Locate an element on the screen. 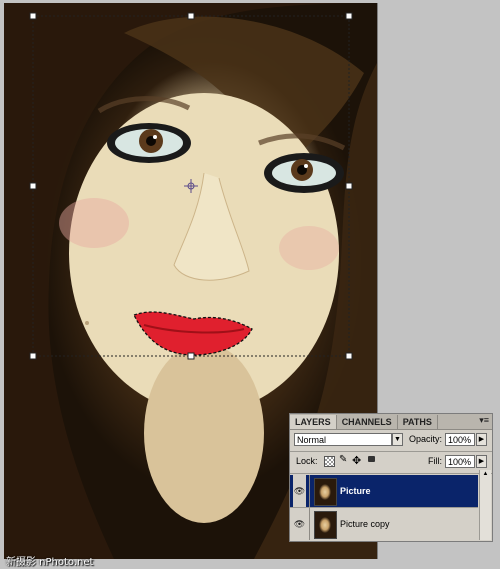 Image resolution: width=500 pixels, height=569 pixels. tab-paths: PATHS is located at coordinates (418, 422).